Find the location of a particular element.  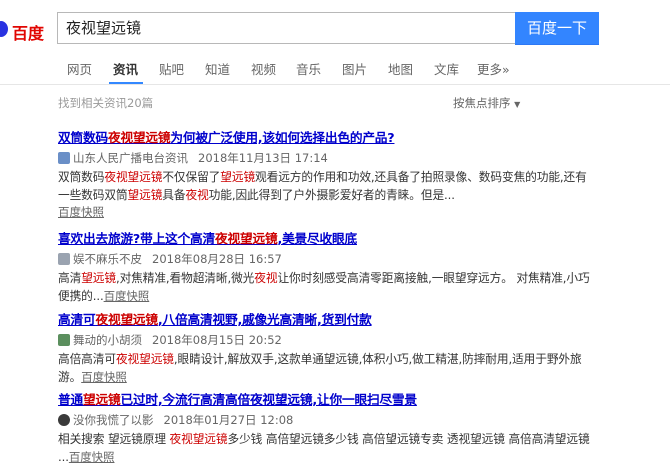

result-meta: 山东人民广播电台资讯 2018年11月13日 17:14 is located at coordinates (328, 158).